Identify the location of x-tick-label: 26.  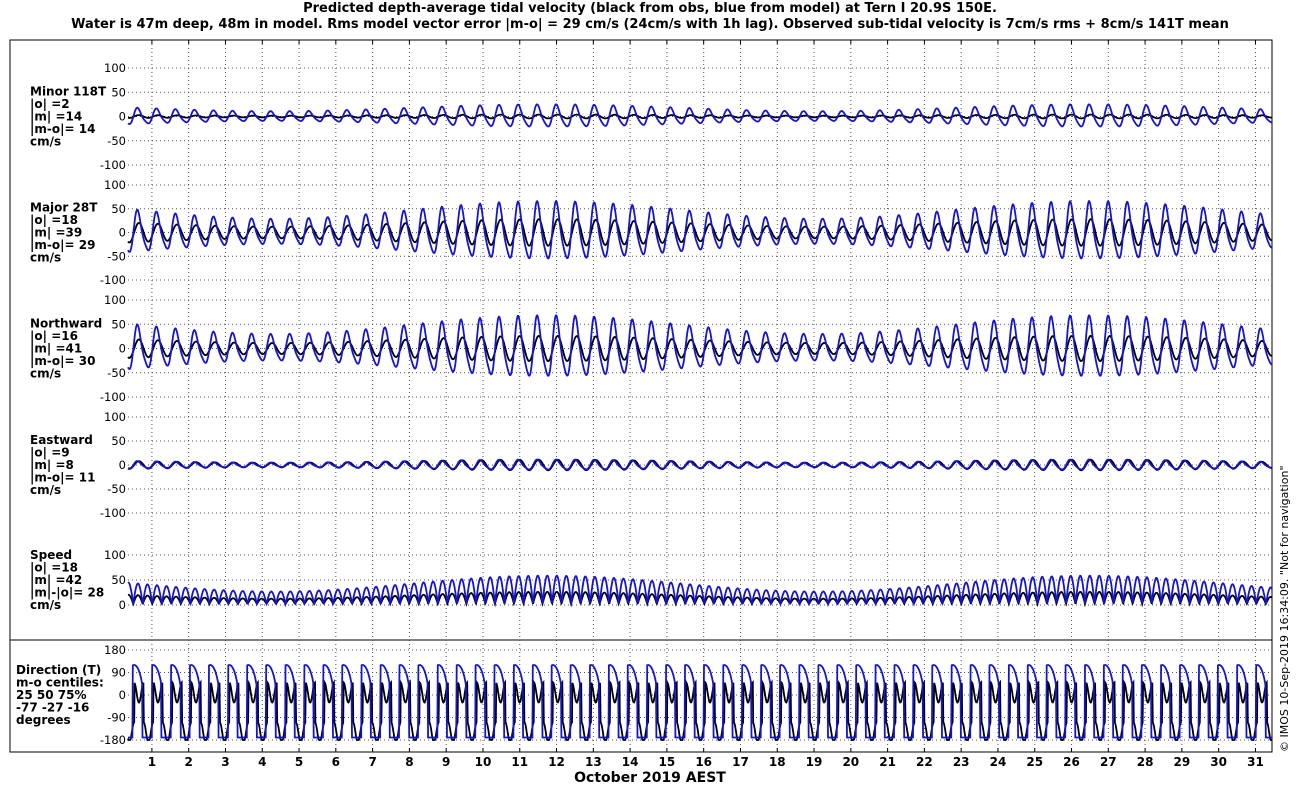
(1071, 762).